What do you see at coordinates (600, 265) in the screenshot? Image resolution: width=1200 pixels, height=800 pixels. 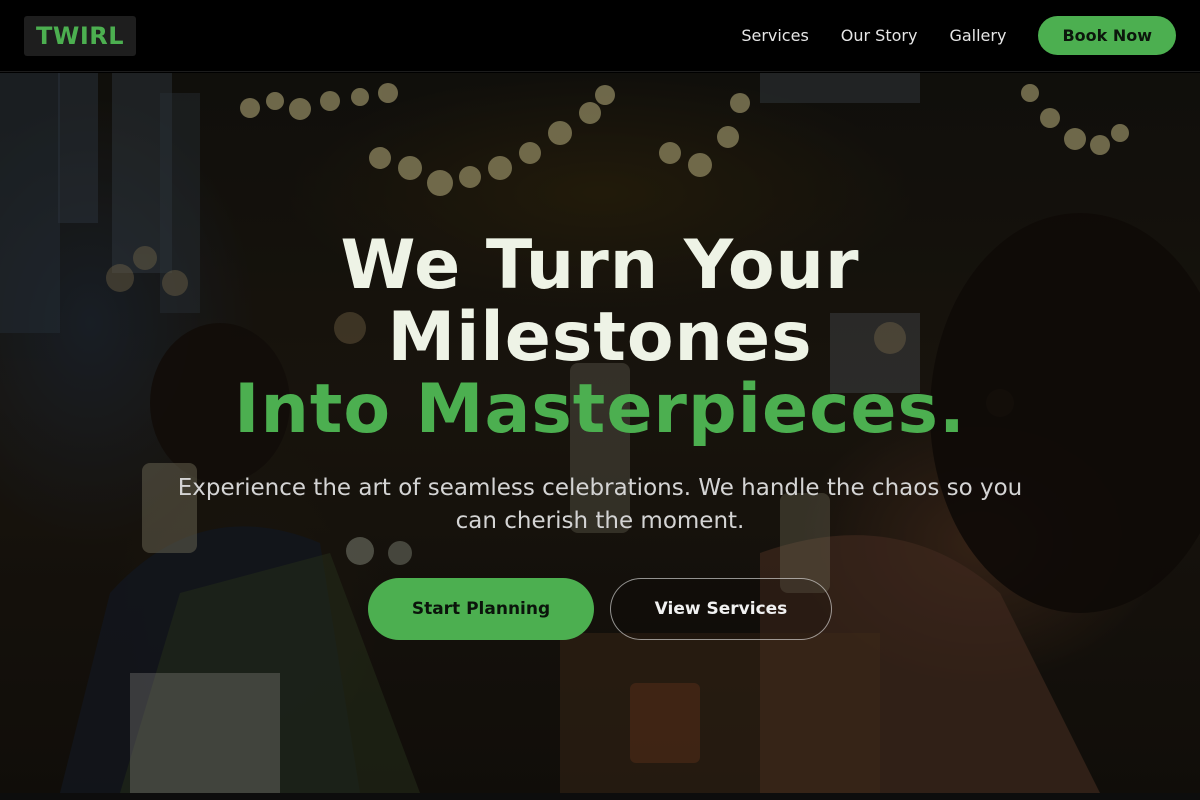 I see `headline-line-1: We Turn Your` at bounding box center [600, 265].